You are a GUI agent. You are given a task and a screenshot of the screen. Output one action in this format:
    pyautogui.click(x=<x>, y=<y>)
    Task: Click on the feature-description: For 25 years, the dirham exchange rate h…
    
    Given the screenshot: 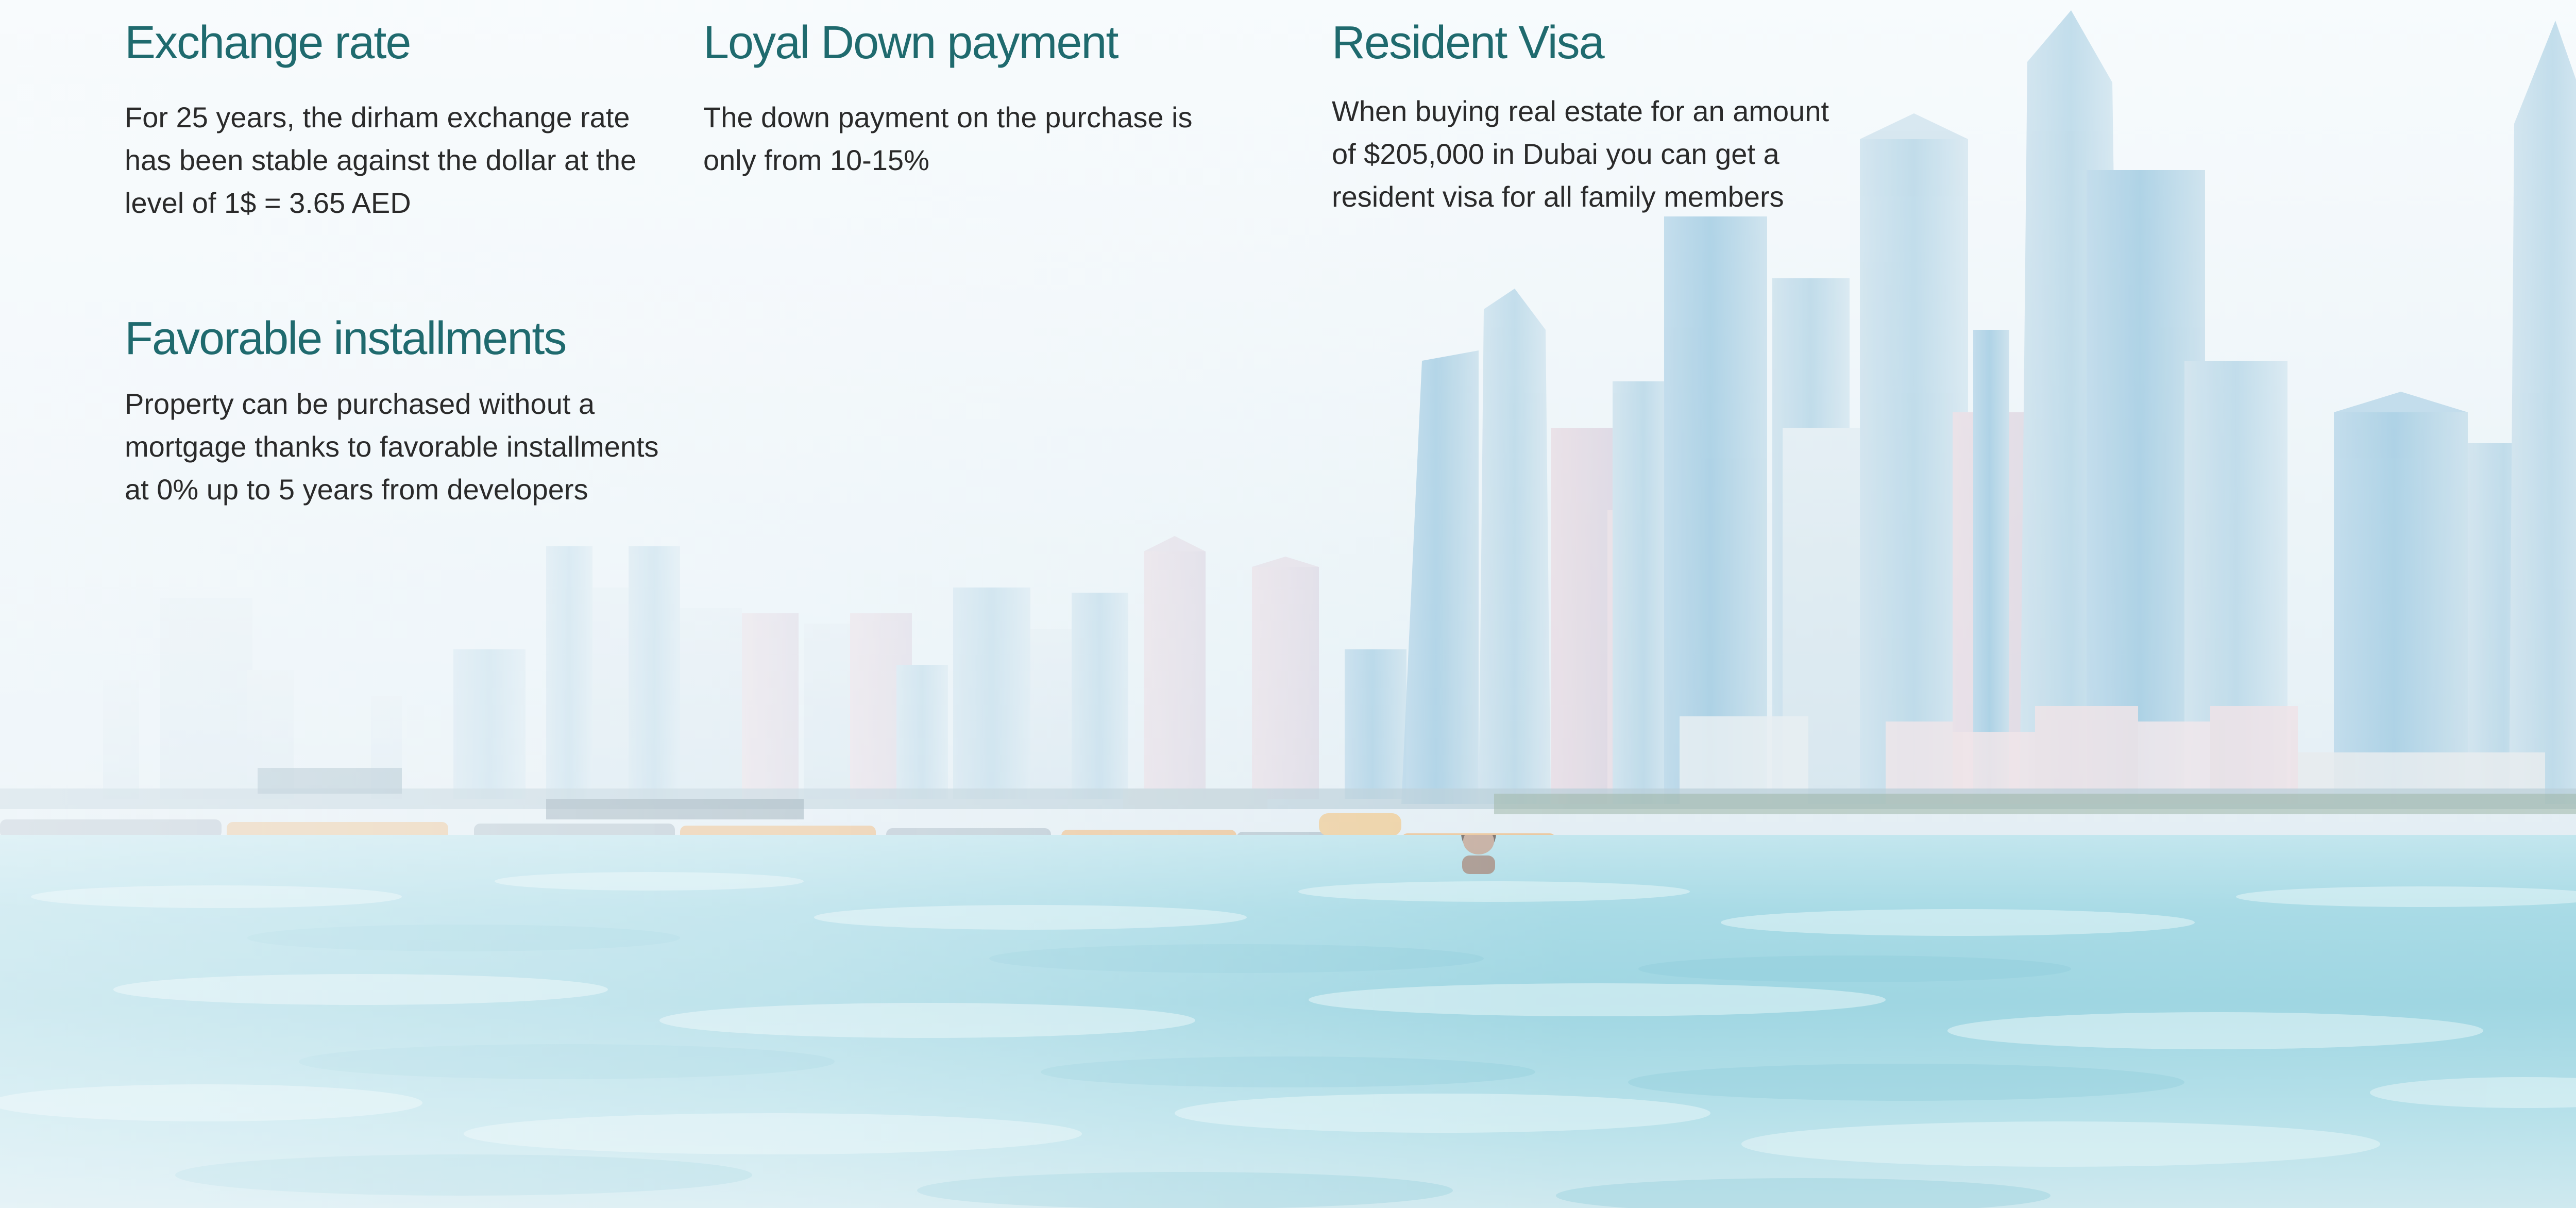 What is the action you would take?
    pyautogui.click(x=381, y=160)
    